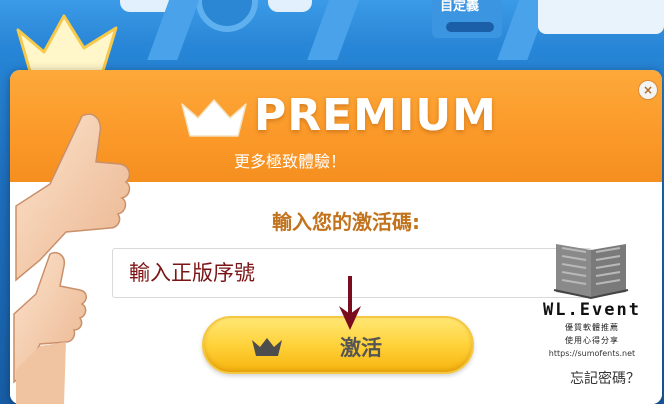 Image resolution: width=664 pixels, height=404 pixels. Describe the element at coordinates (592, 327) in the screenshot. I see `watermark-tagline-1: 優質軟體推薦` at that location.